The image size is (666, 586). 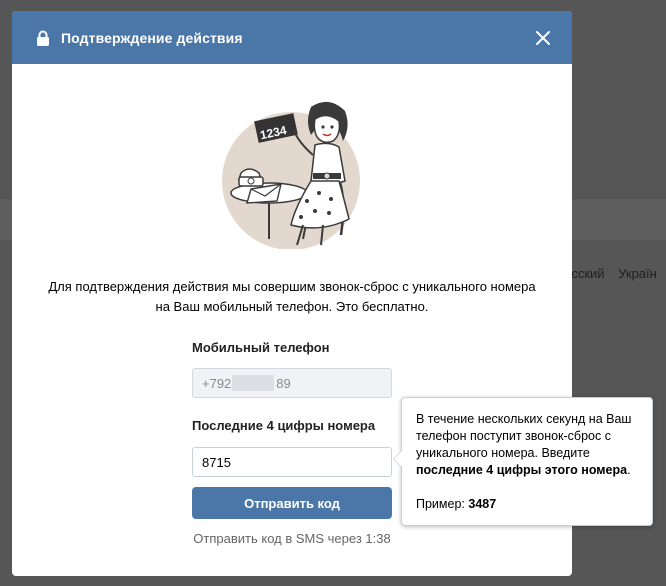 I want to click on code-input: 8715, so click(x=292, y=462).